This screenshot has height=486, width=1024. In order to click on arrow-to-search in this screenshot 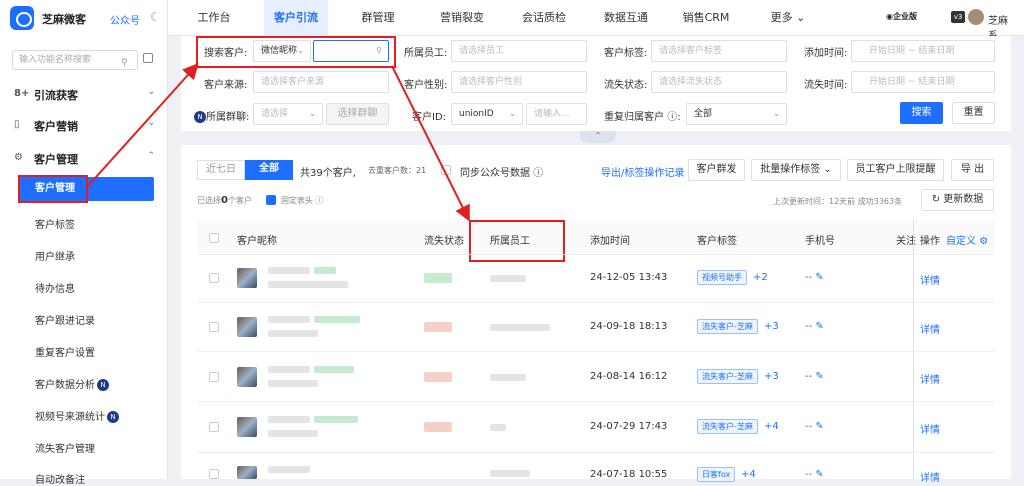, I will do `click(143, 125)`.